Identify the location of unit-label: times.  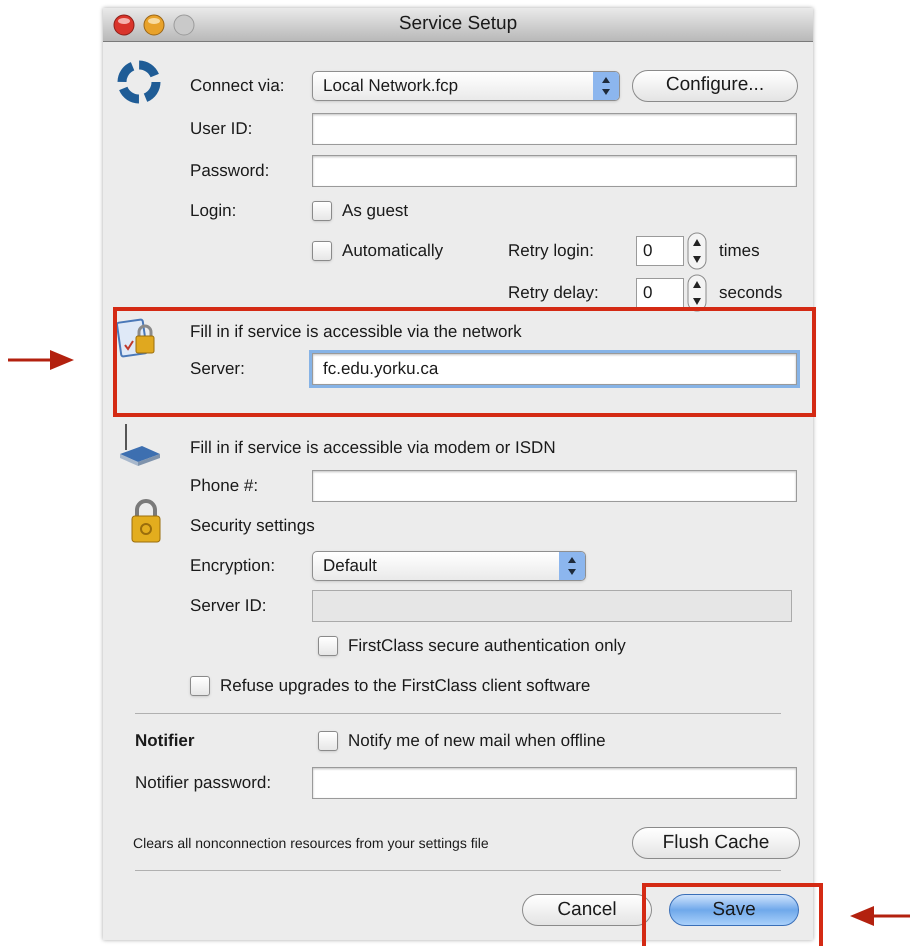
(740, 251).